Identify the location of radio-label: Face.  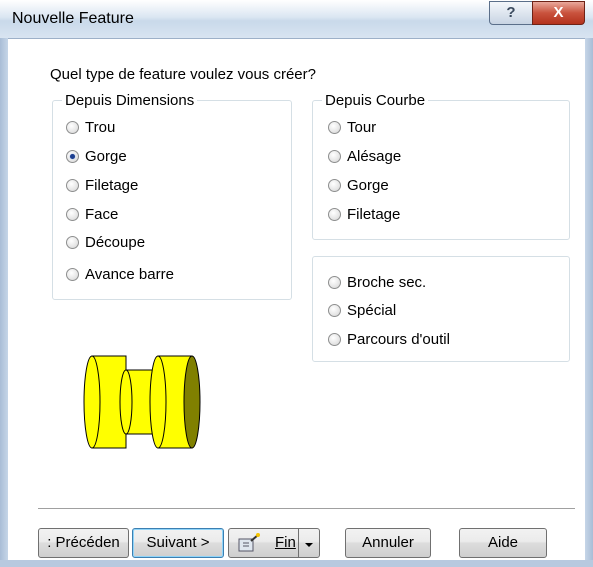
(102, 214).